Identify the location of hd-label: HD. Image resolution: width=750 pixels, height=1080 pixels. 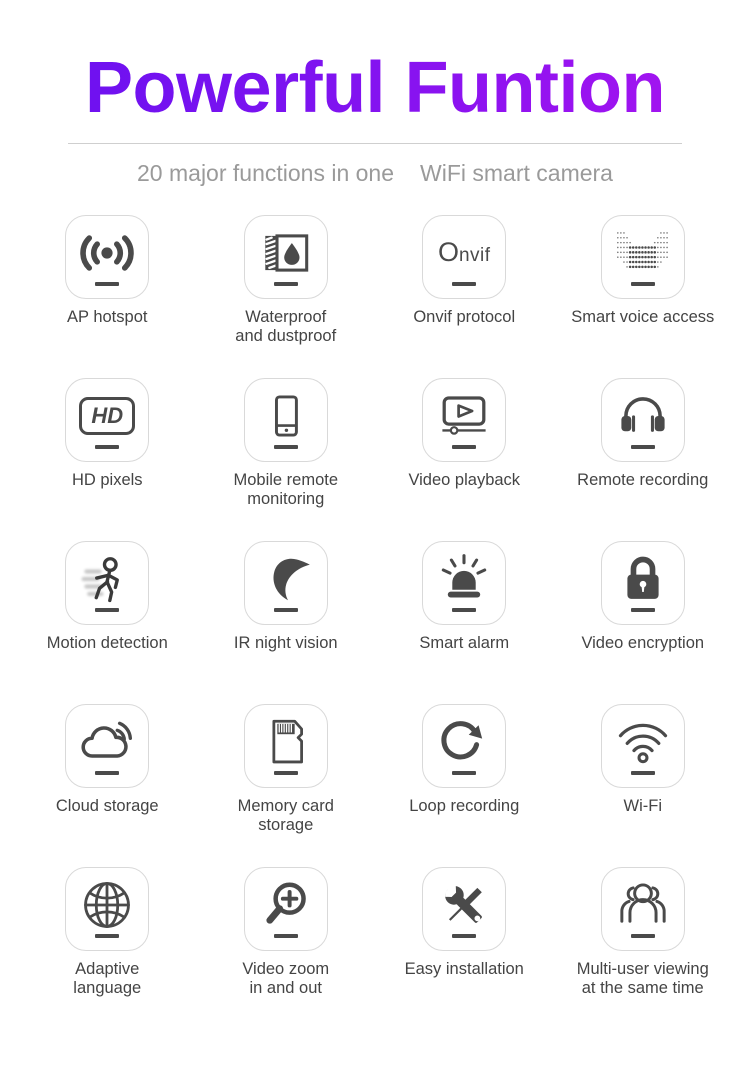
(107, 415).